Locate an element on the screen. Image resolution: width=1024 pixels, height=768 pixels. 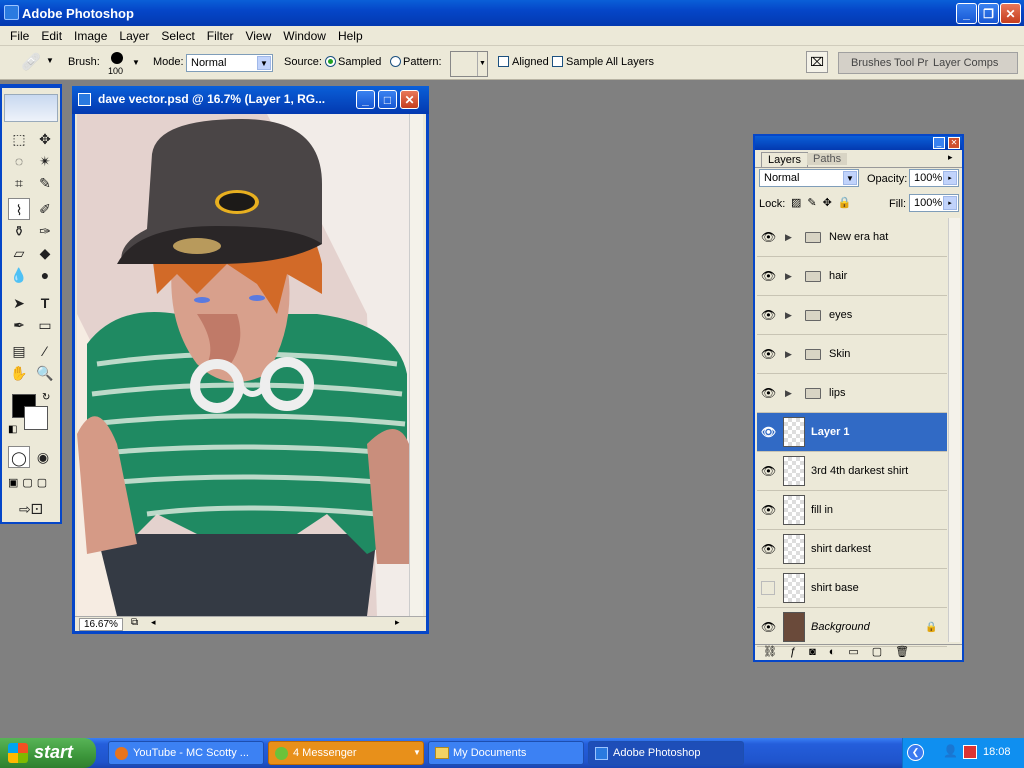
dodge-tool-icon: ● is located at coordinates (45, 275).